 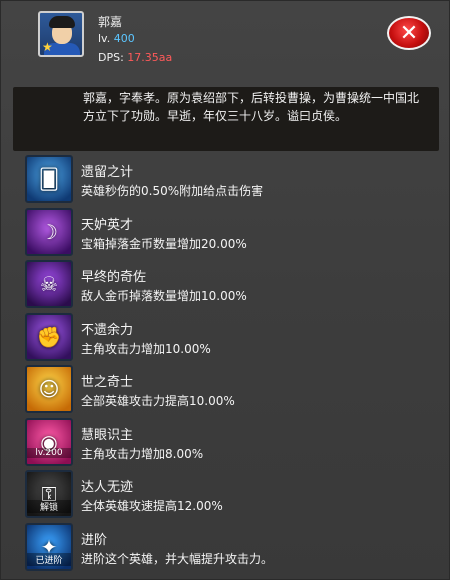 I want to click on level-value: 400, so click(x=124, y=38).